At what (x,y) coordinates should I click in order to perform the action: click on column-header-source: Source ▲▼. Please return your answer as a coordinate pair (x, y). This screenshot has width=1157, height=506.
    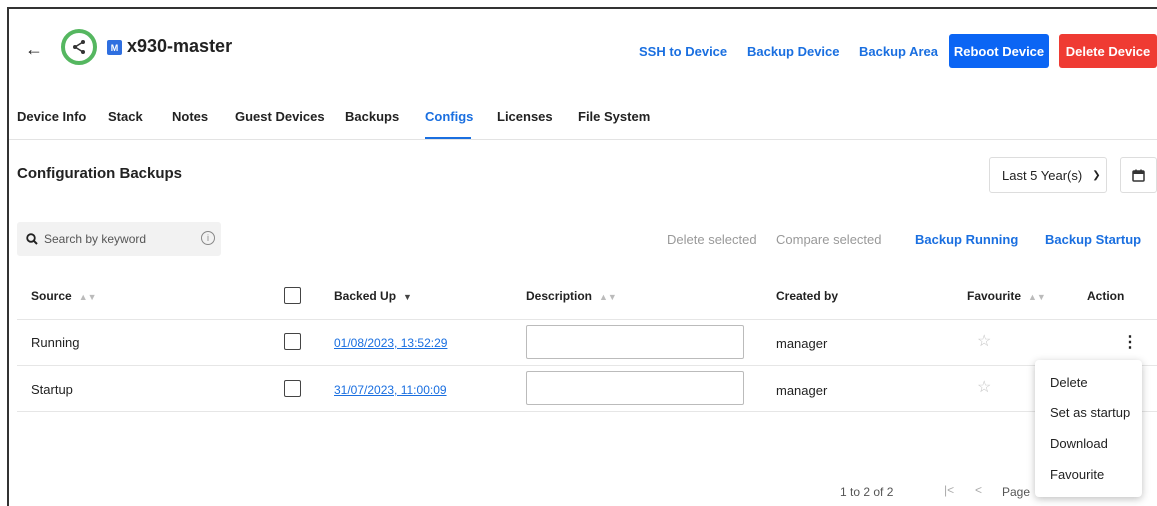
    Looking at the image, I should click on (64, 296).